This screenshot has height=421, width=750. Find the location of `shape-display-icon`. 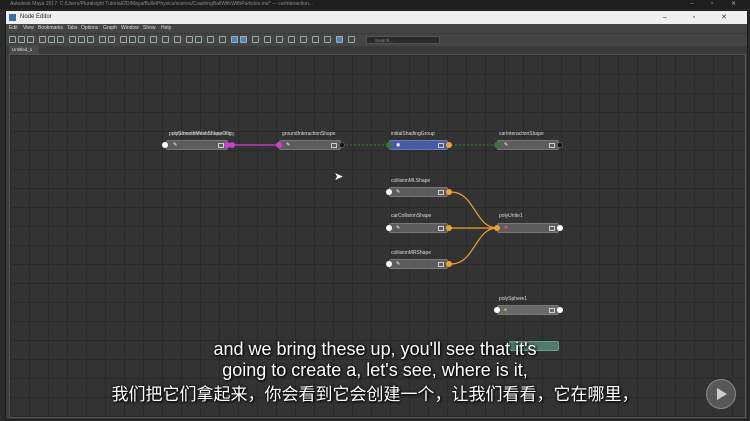

shape-display-icon is located at coordinates (198, 39).